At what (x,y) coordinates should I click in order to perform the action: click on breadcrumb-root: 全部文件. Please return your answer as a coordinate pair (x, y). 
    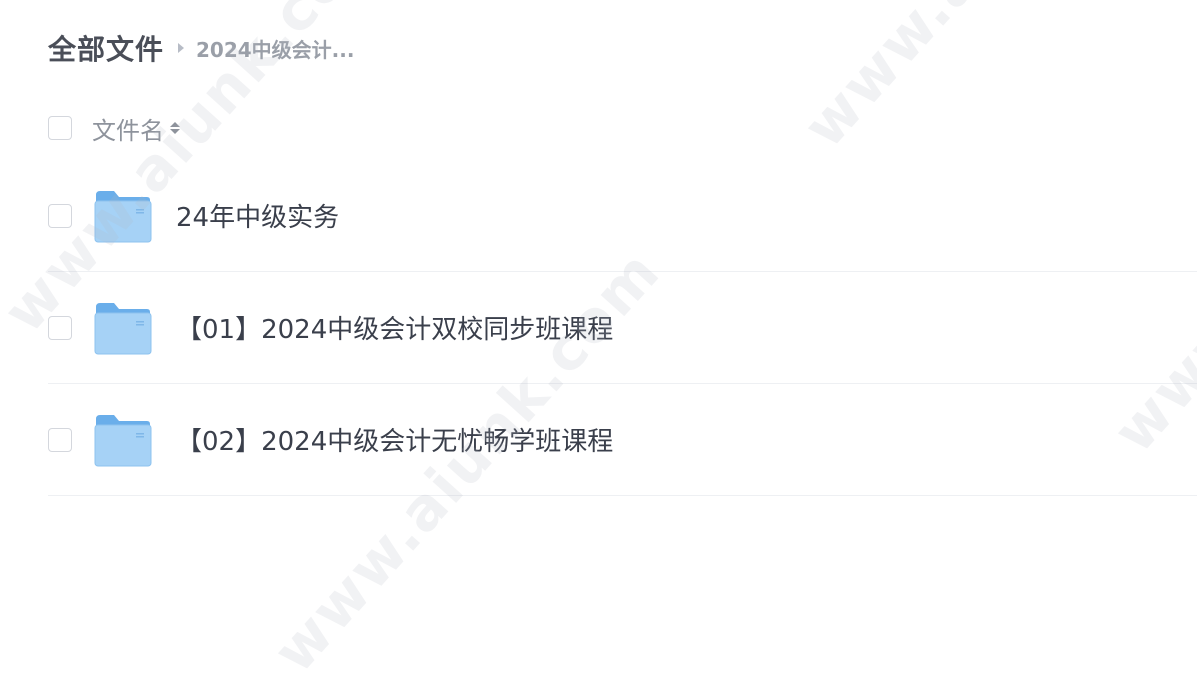
    Looking at the image, I should click on (106, 48).